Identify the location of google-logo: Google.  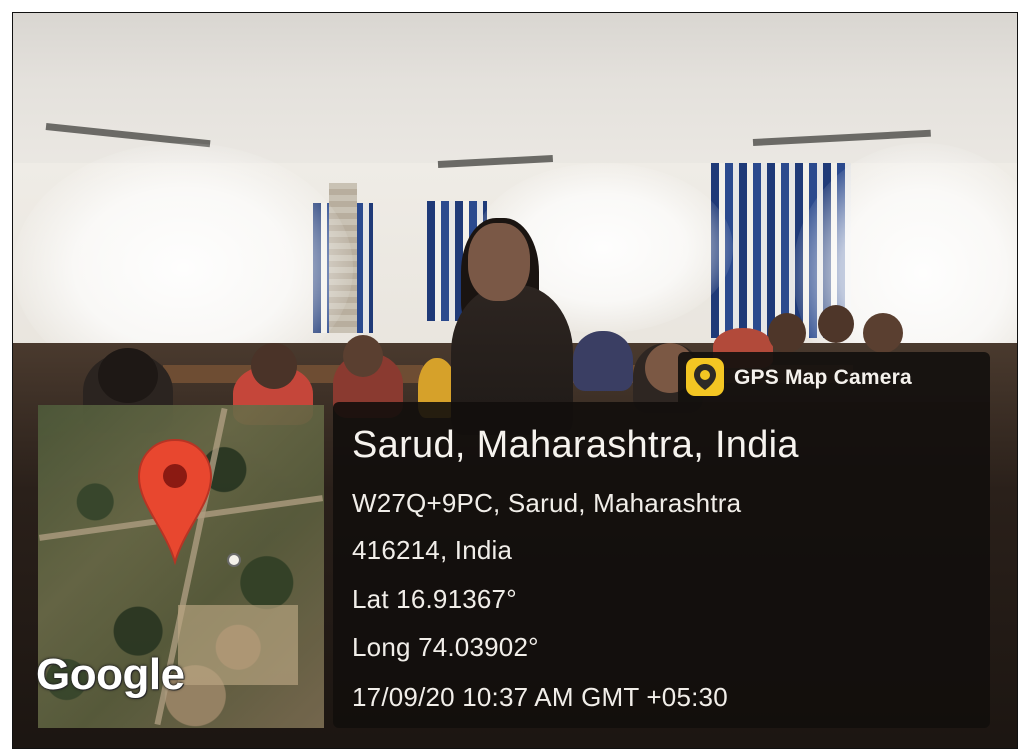
(110, 674).